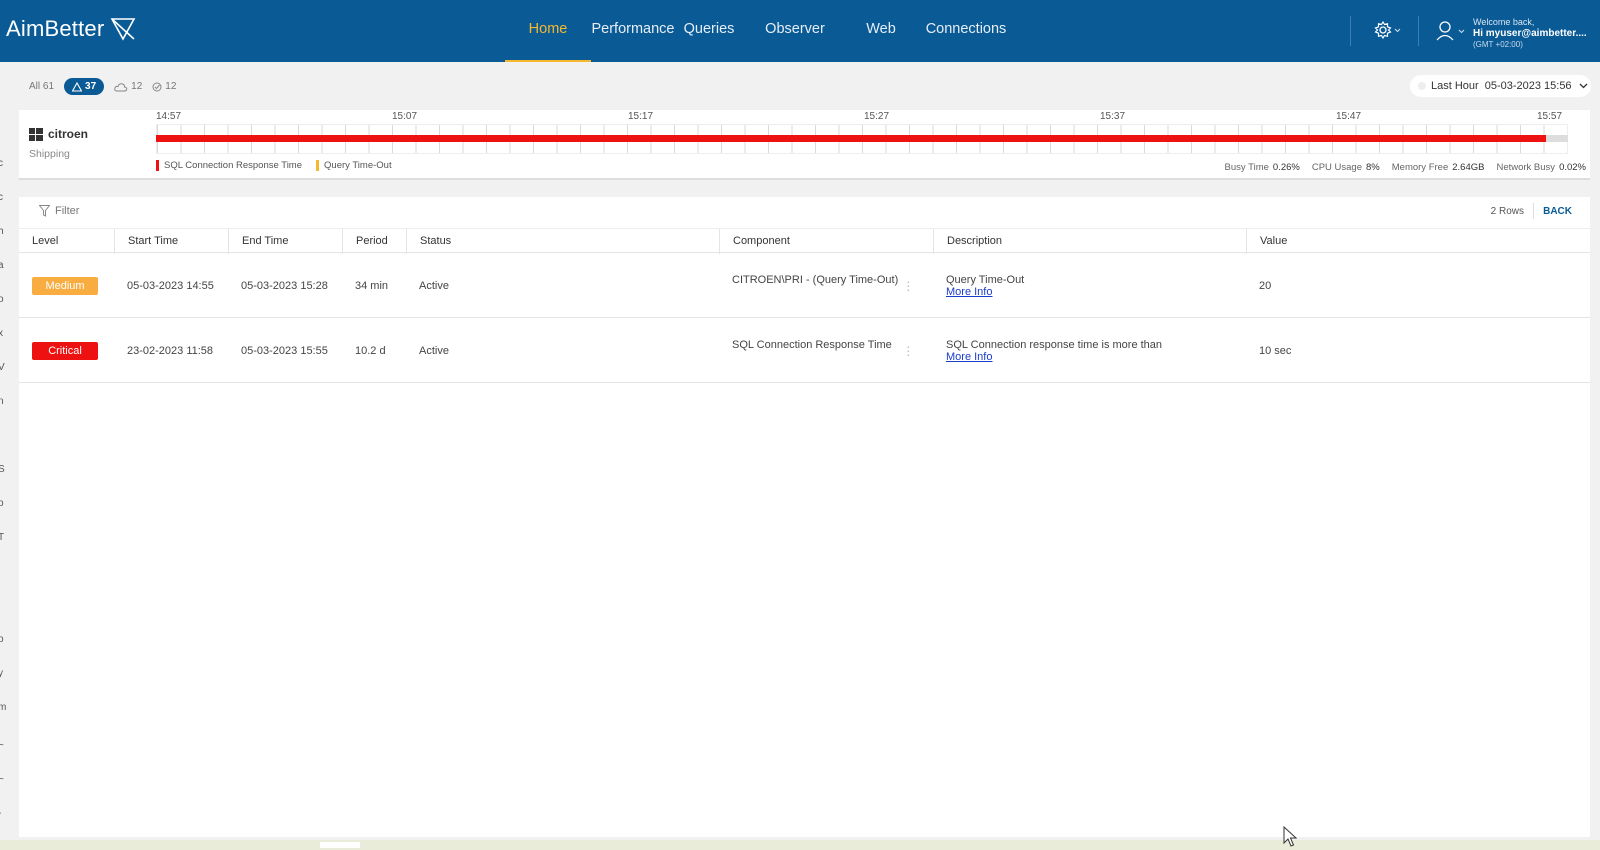  Describe the element at coordinates (826, 241) in the screenshot. I see `col-component: Component` at that location.